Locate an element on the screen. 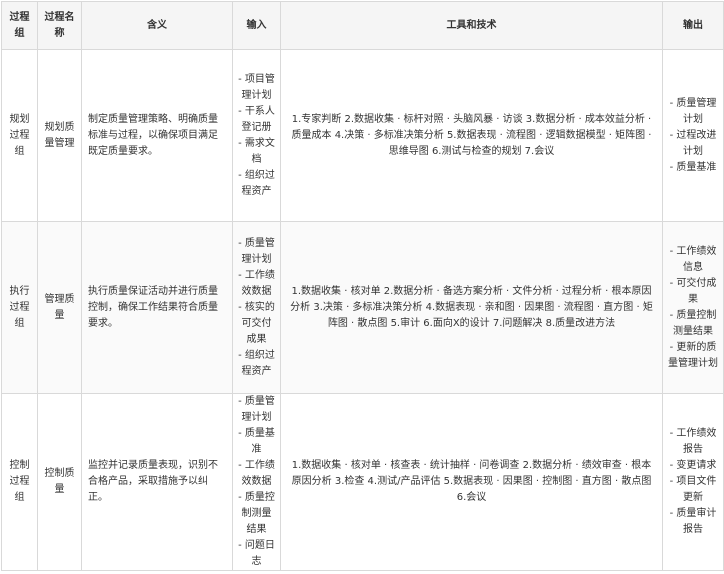 This screenshot has height=574, width=724. output-item: - 工作绩效信息 is located at coordinates (693, 259).